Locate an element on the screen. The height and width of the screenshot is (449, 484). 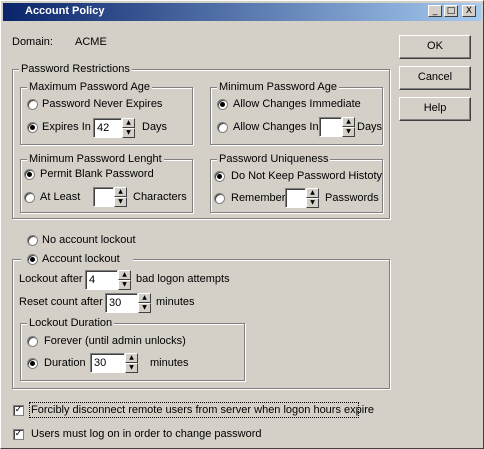
password-uniqueness-title: Password Uniqueness is located at coordinates (274, 159).